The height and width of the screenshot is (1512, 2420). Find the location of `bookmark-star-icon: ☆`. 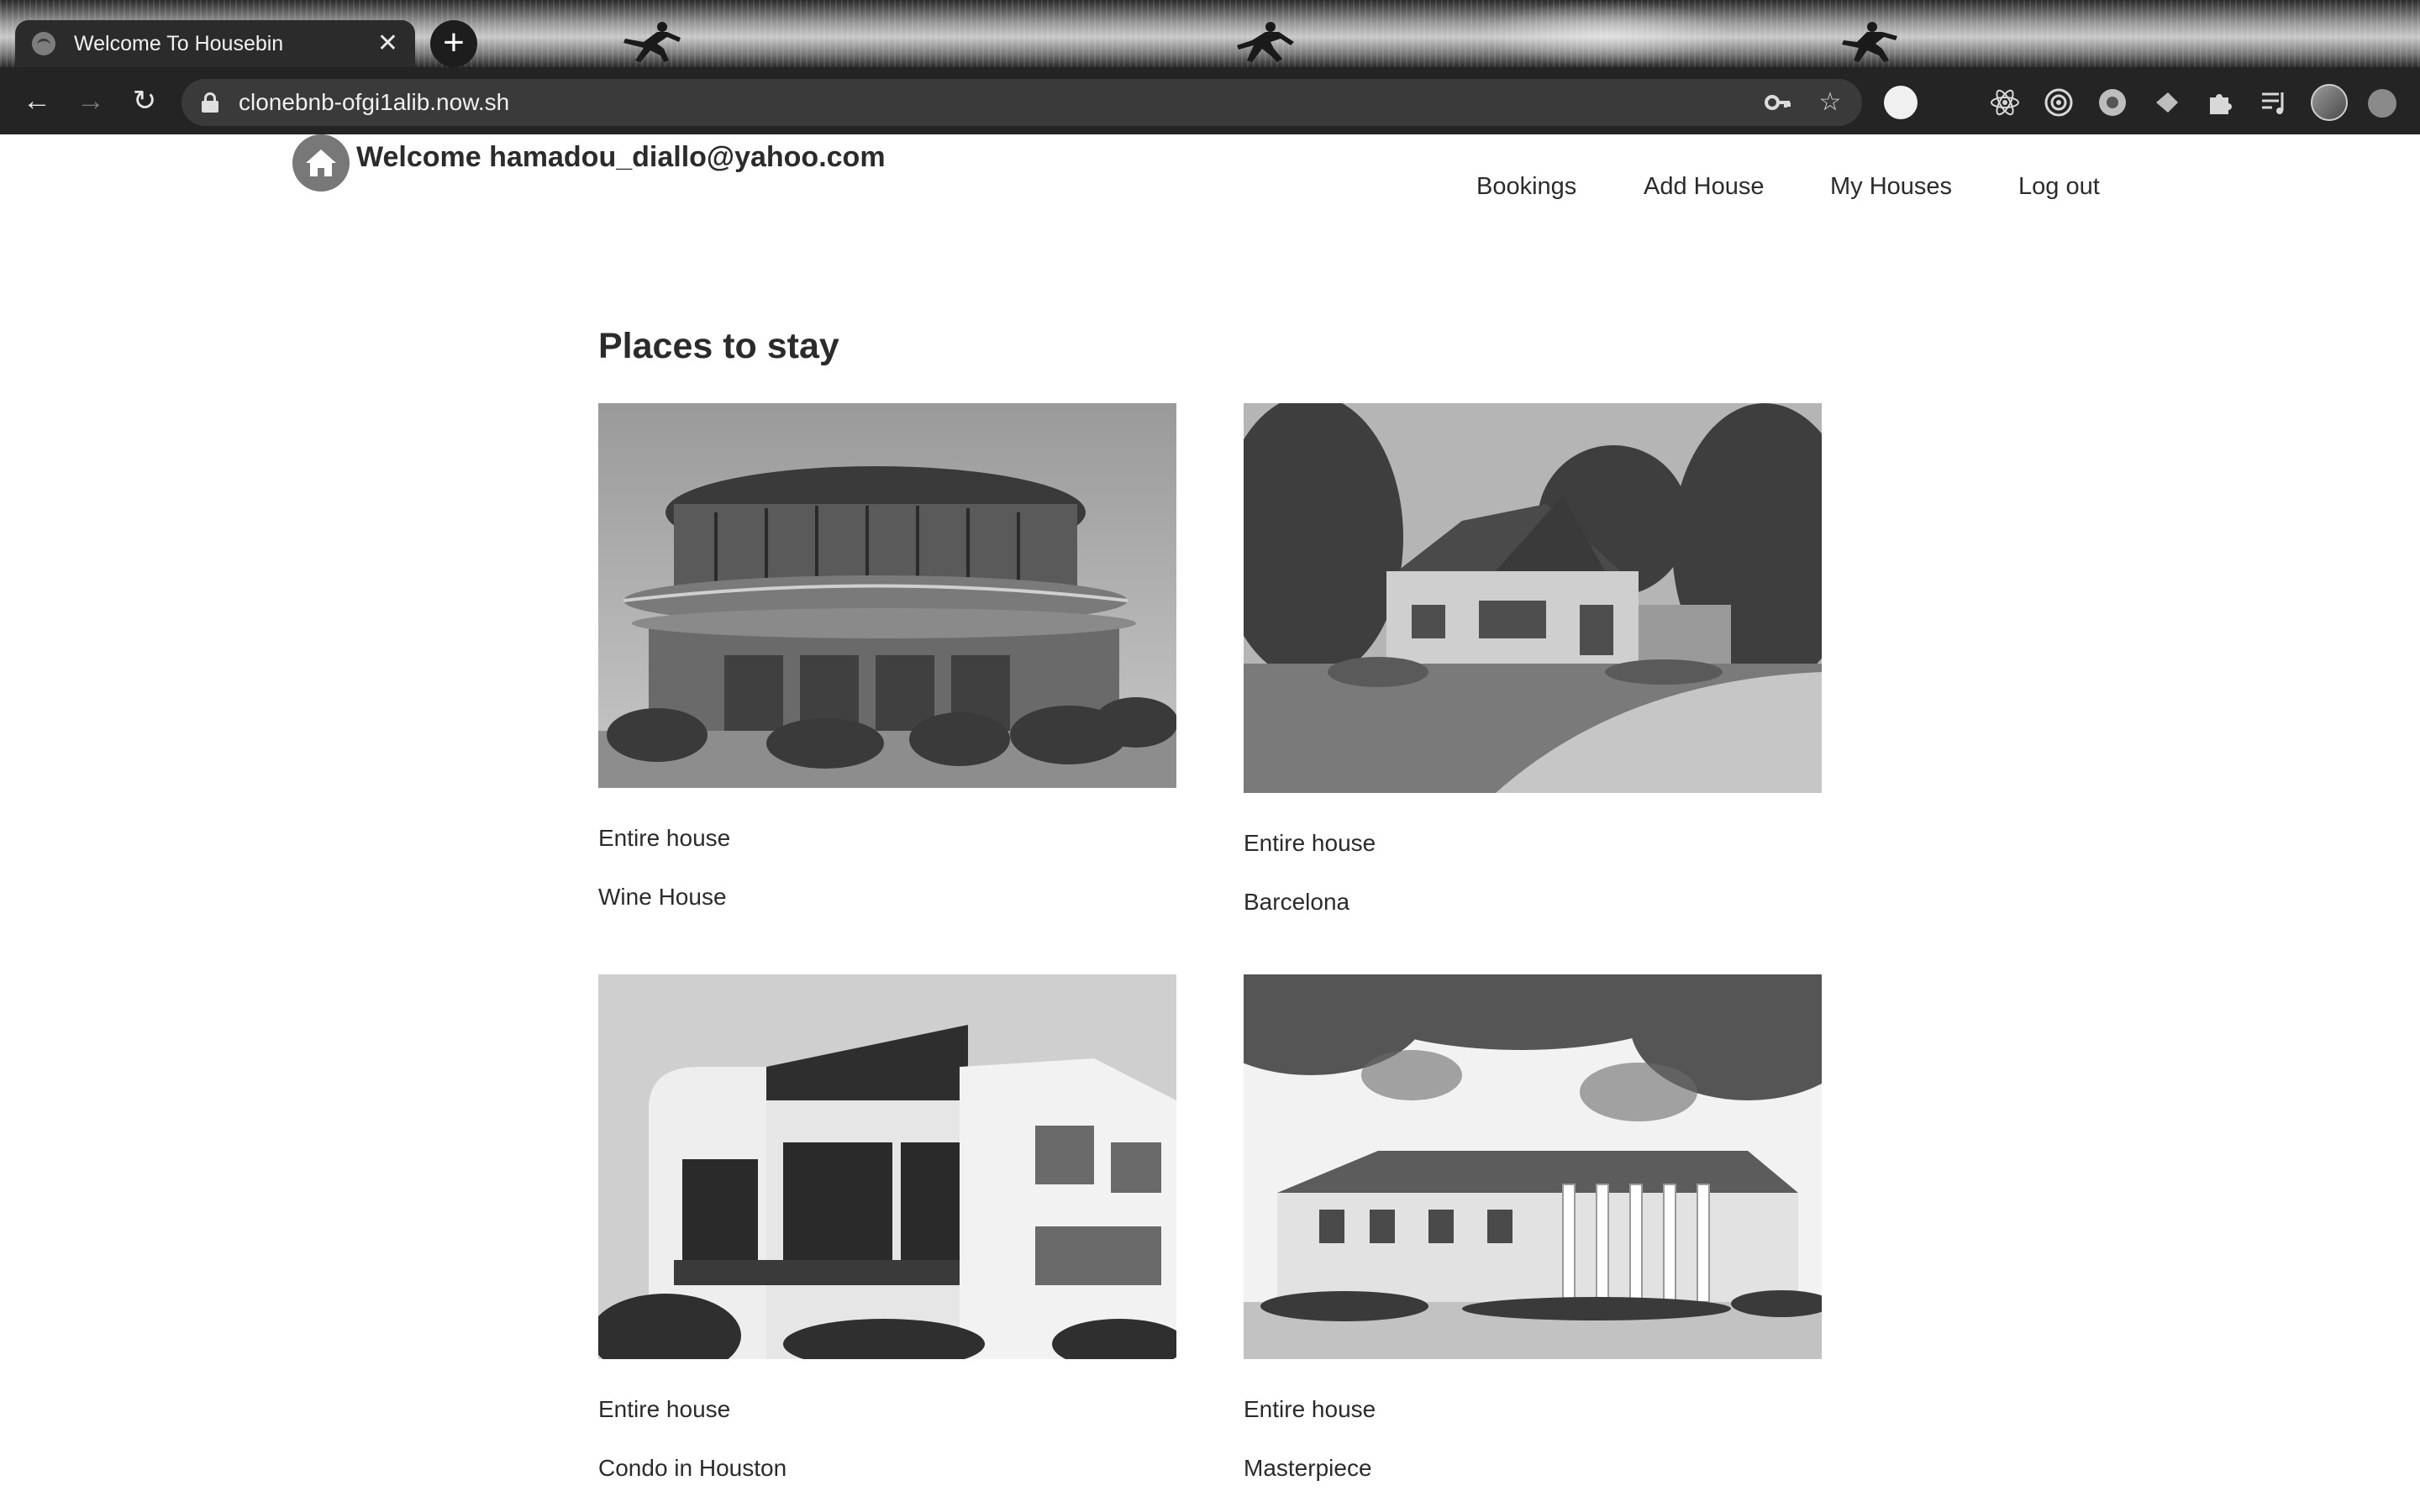

bookmark-star-icon: ☆ is located at coordinates (1830, 102).